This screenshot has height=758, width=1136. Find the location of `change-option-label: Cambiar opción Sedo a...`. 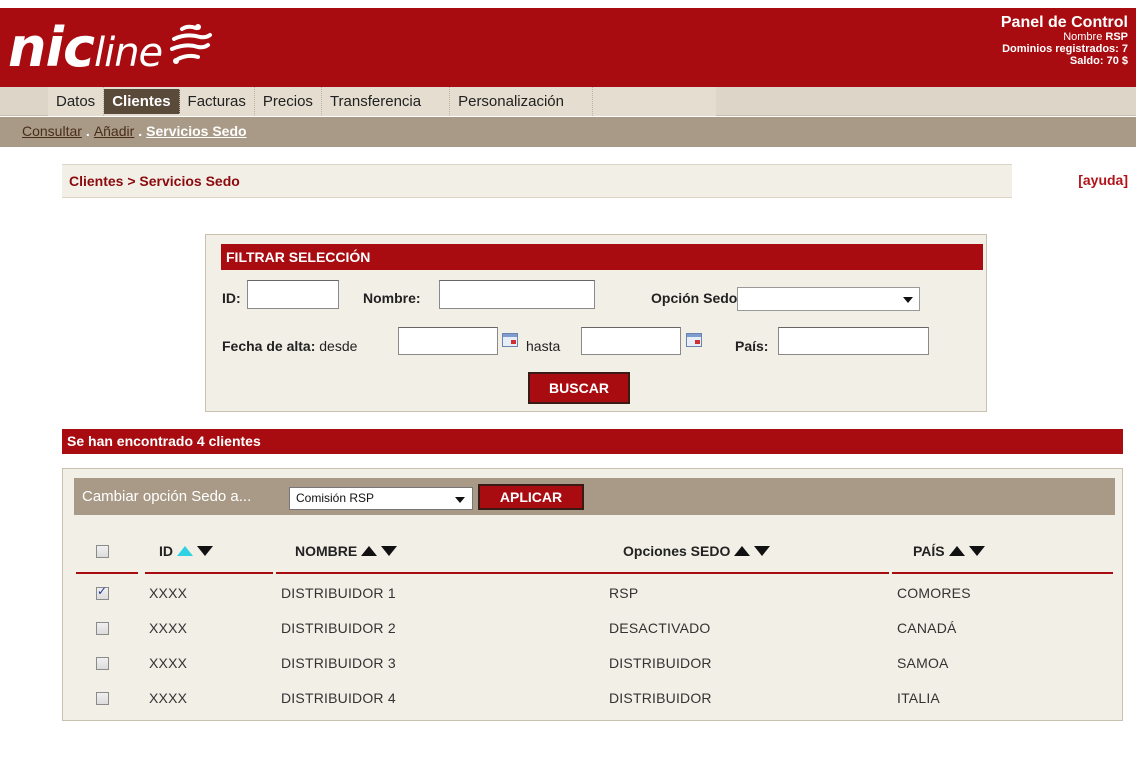

change-option-label: Cambiar opción Sedo a... is located at coordinates (167, 496).